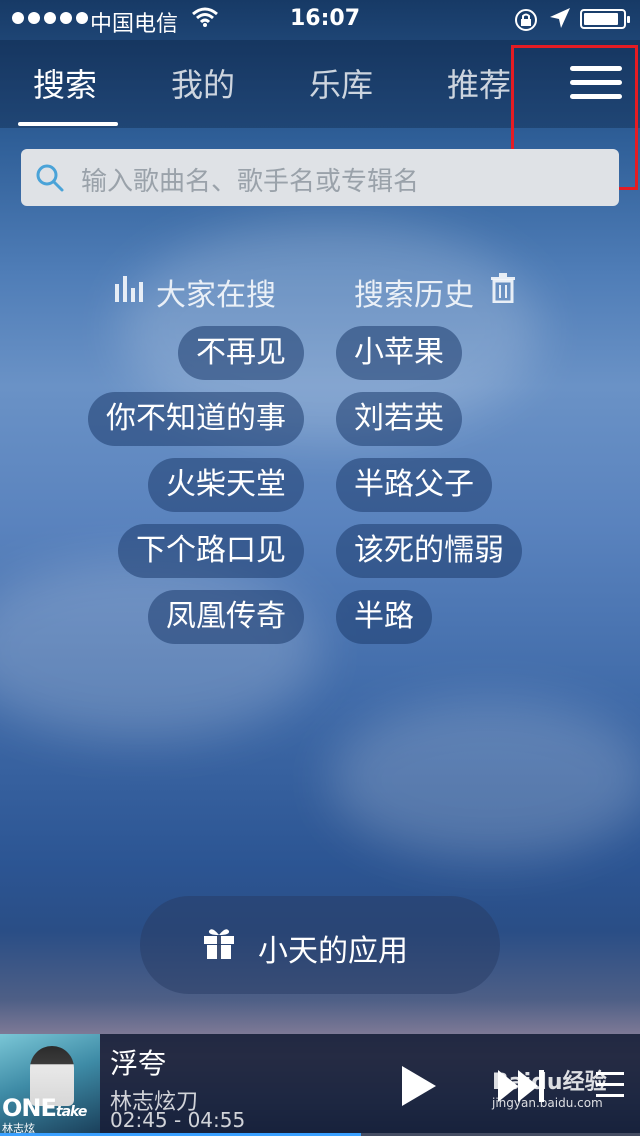 This screenshot has height=1136, width=640. I want to click on album-art: ONEtake 林志炫, so click(50, 1084).